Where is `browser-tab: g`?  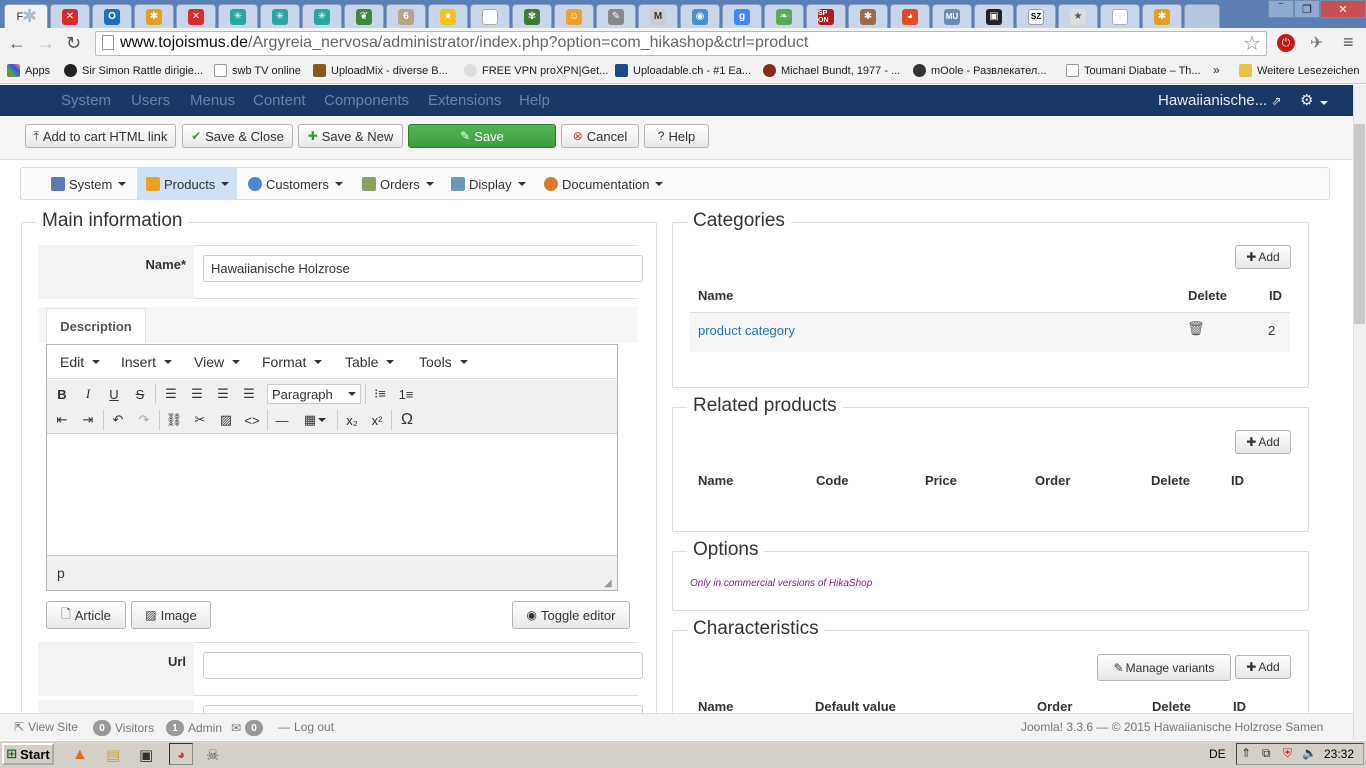
browser-tab: g is located at coordinates (742, 16).